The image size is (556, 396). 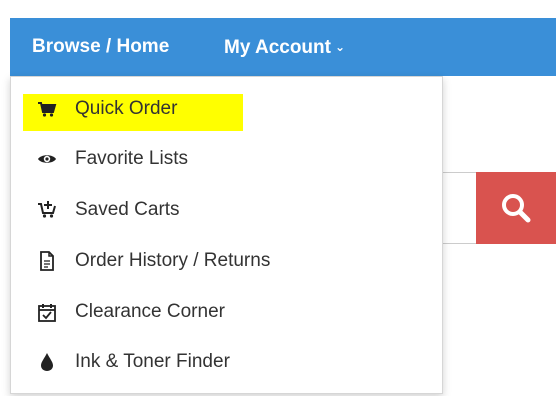 I want to click on menu-item-favorite-lists: Favorite Lists, so click(x=226, y=159).